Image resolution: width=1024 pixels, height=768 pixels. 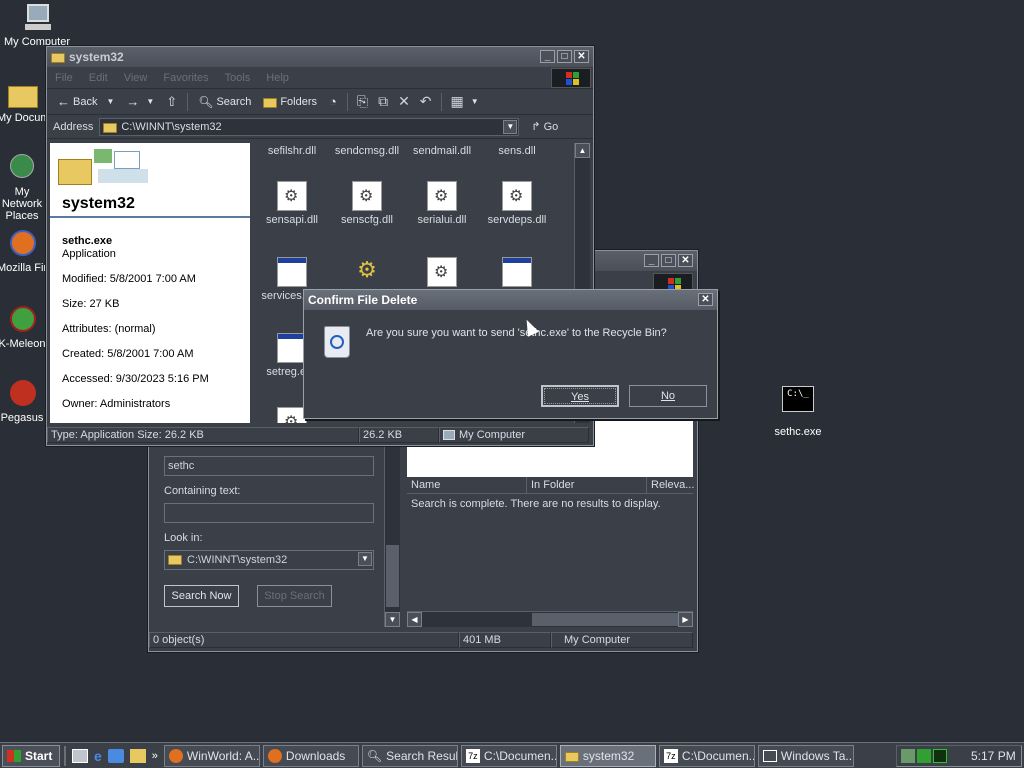 I want to click on file-item: ⚙, so click(x=367, y=273).